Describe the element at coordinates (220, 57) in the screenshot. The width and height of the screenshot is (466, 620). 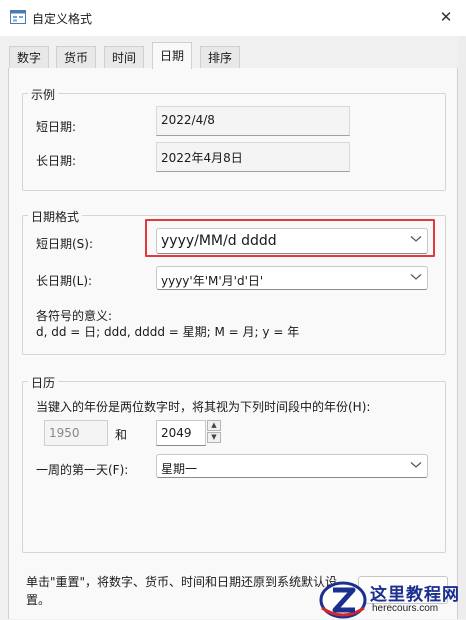
I see `tab-sort: 排序` at that location.